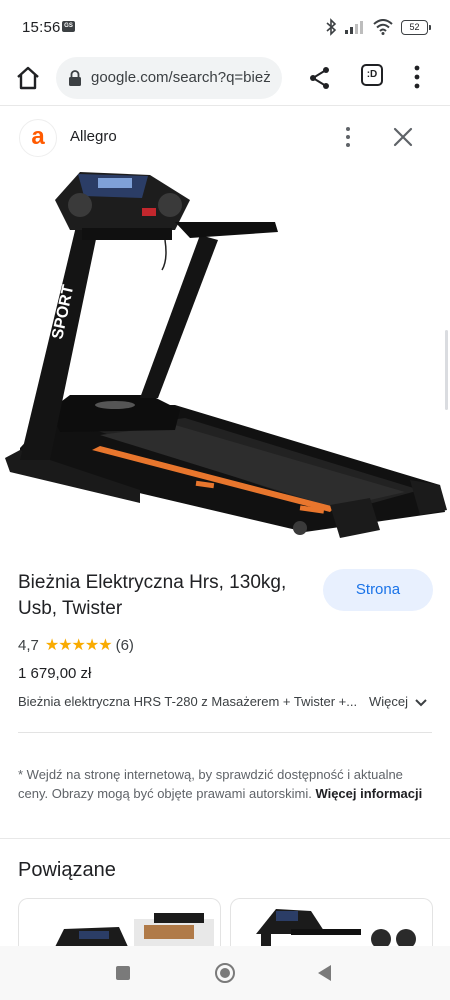 The width and height of the screenshot is (450, 1000). Describe the element at coordinates (320, 78) in the screenshot. I see `share-icon` at that location.